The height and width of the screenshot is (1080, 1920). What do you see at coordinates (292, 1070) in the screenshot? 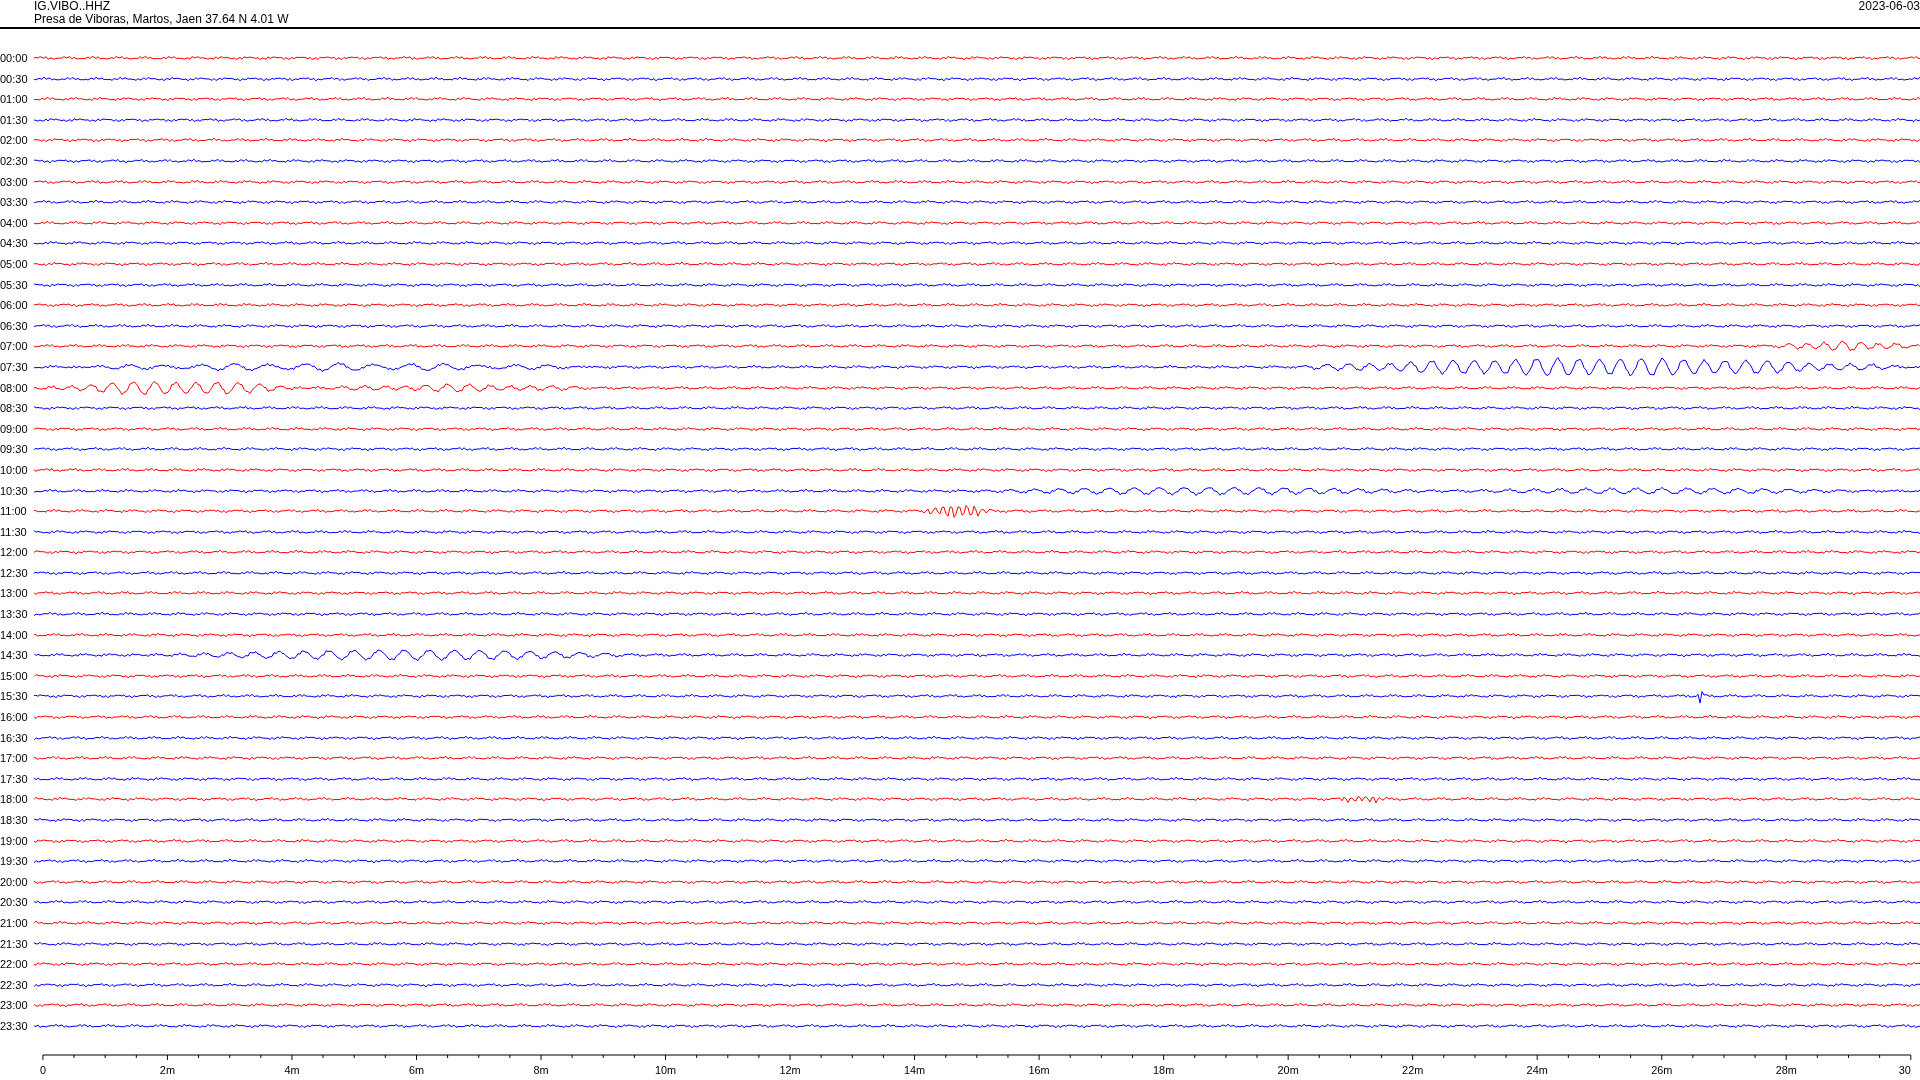
I see `axis-label: 4m` at bounding box center [292, 1070].